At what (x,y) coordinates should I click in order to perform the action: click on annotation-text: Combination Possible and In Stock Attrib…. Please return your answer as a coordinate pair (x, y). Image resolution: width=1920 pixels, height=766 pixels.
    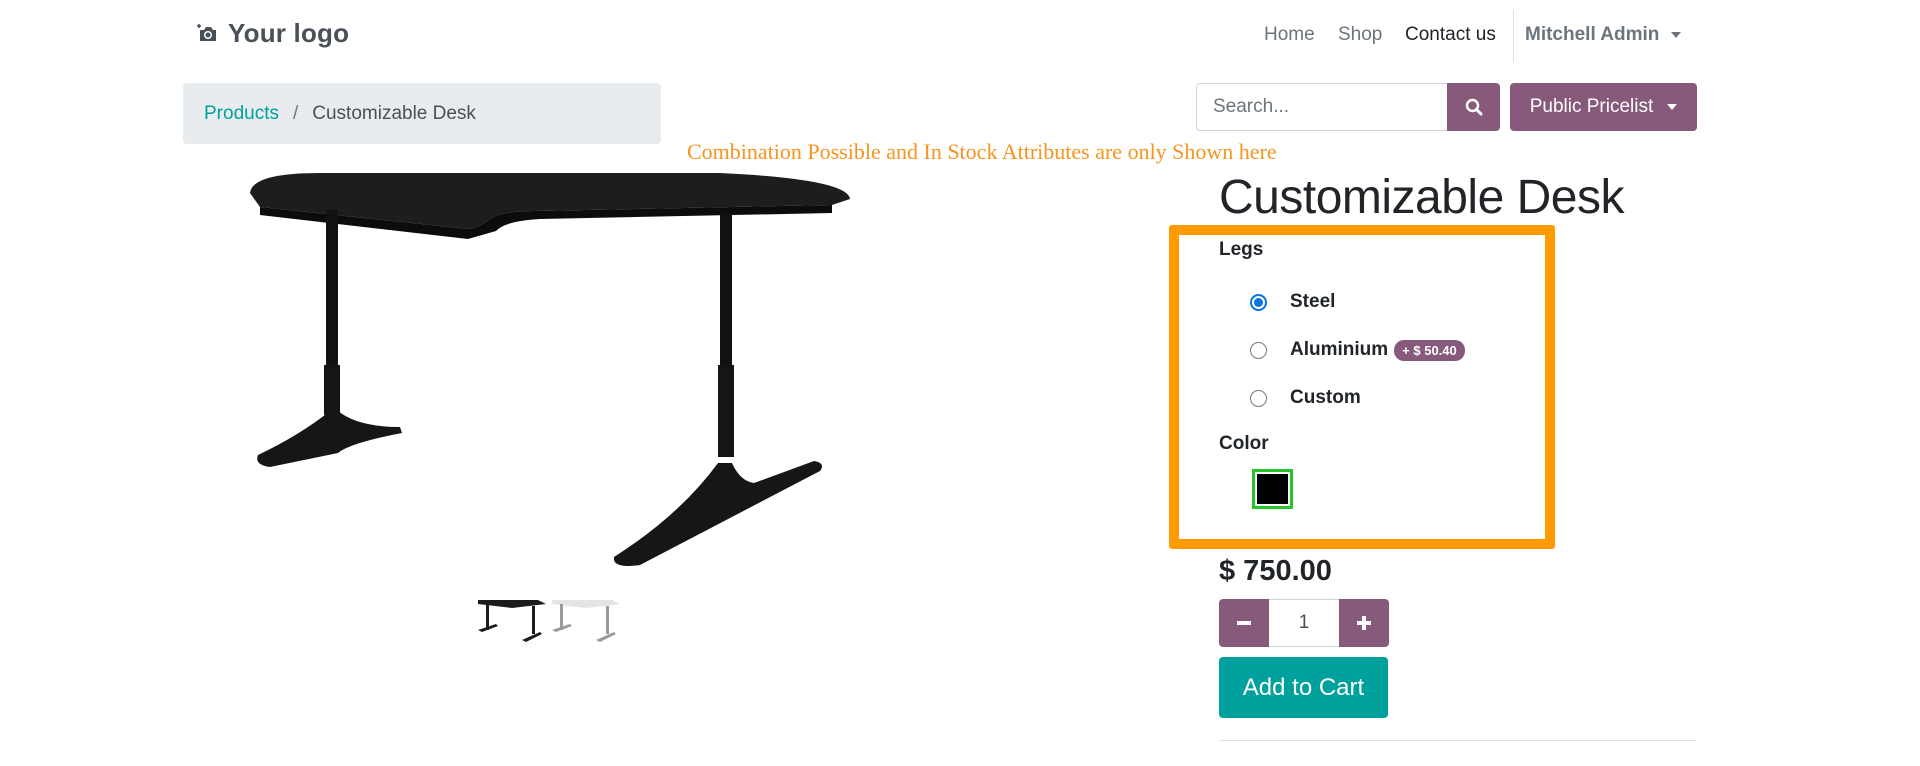
    Looking at the image, I should click on (982, 151).